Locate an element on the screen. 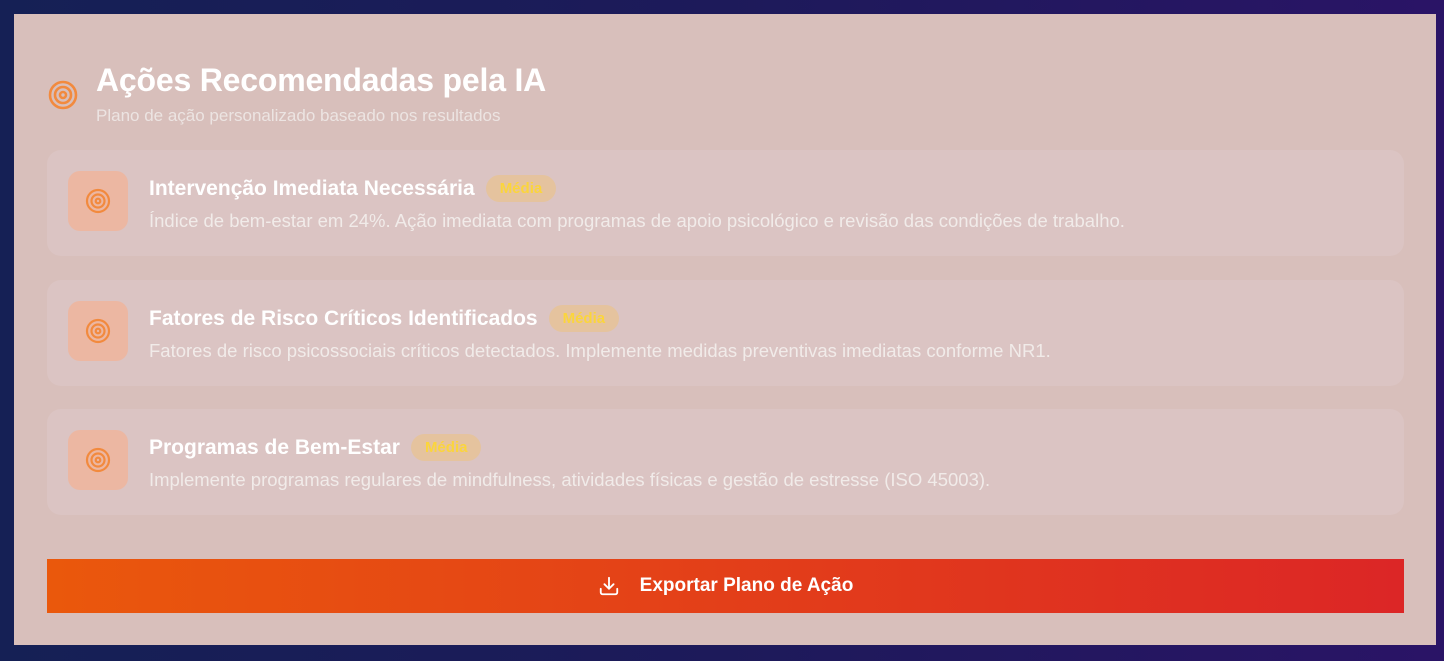 The width and height of the screenshot is (1444, 661). card-title: Ações Recomendadas pela IA is located at coordinates (321, 80).